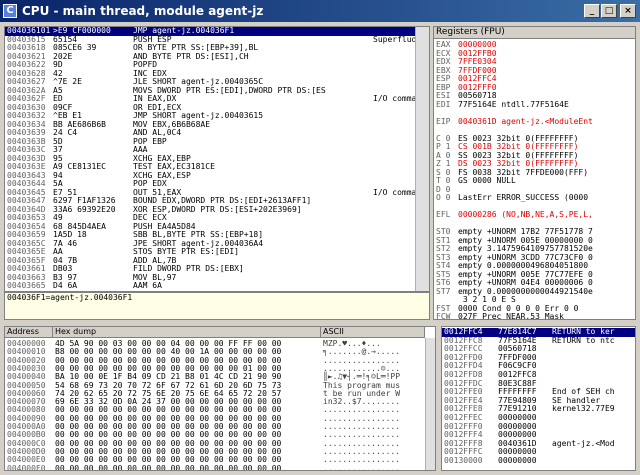  I want to click on register-name: O 0, so click(443, 197).